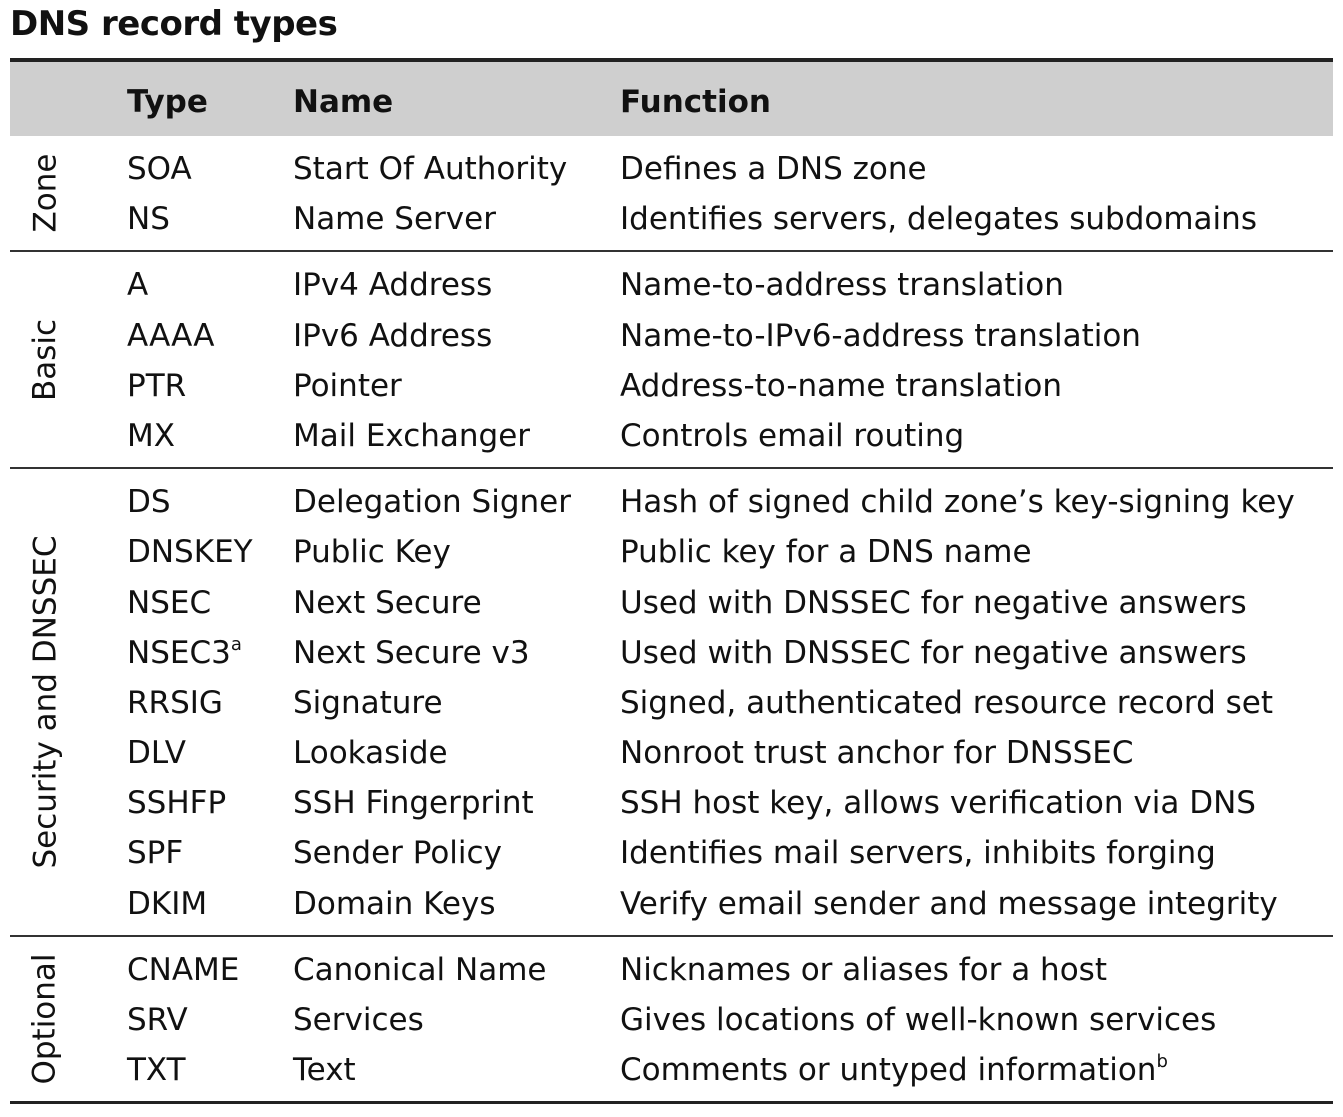 The image size is (1343, 1117). What do you see at coordinates (151, 436) in the screenshot?
I see `cell-type: MX` at bounding box center [151, 436].